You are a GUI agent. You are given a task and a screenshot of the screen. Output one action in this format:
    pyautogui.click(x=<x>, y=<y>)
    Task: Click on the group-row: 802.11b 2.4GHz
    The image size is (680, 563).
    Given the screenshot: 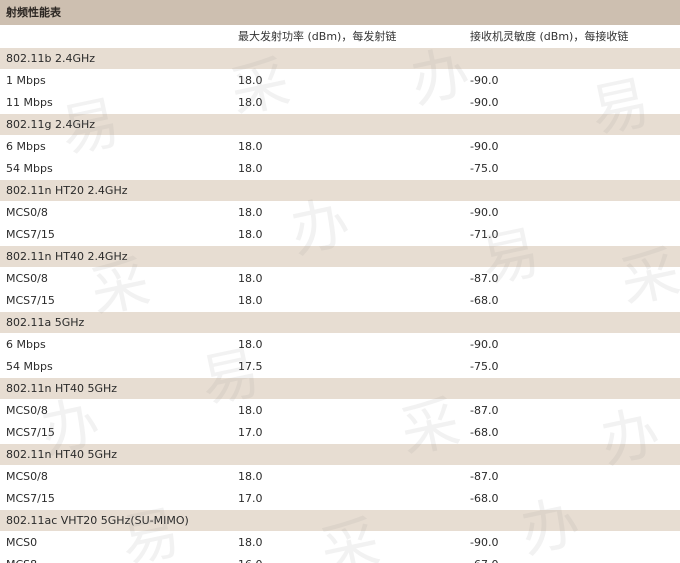 What is the action you would take?
    pyautogui.click(x=340, y=59)
    